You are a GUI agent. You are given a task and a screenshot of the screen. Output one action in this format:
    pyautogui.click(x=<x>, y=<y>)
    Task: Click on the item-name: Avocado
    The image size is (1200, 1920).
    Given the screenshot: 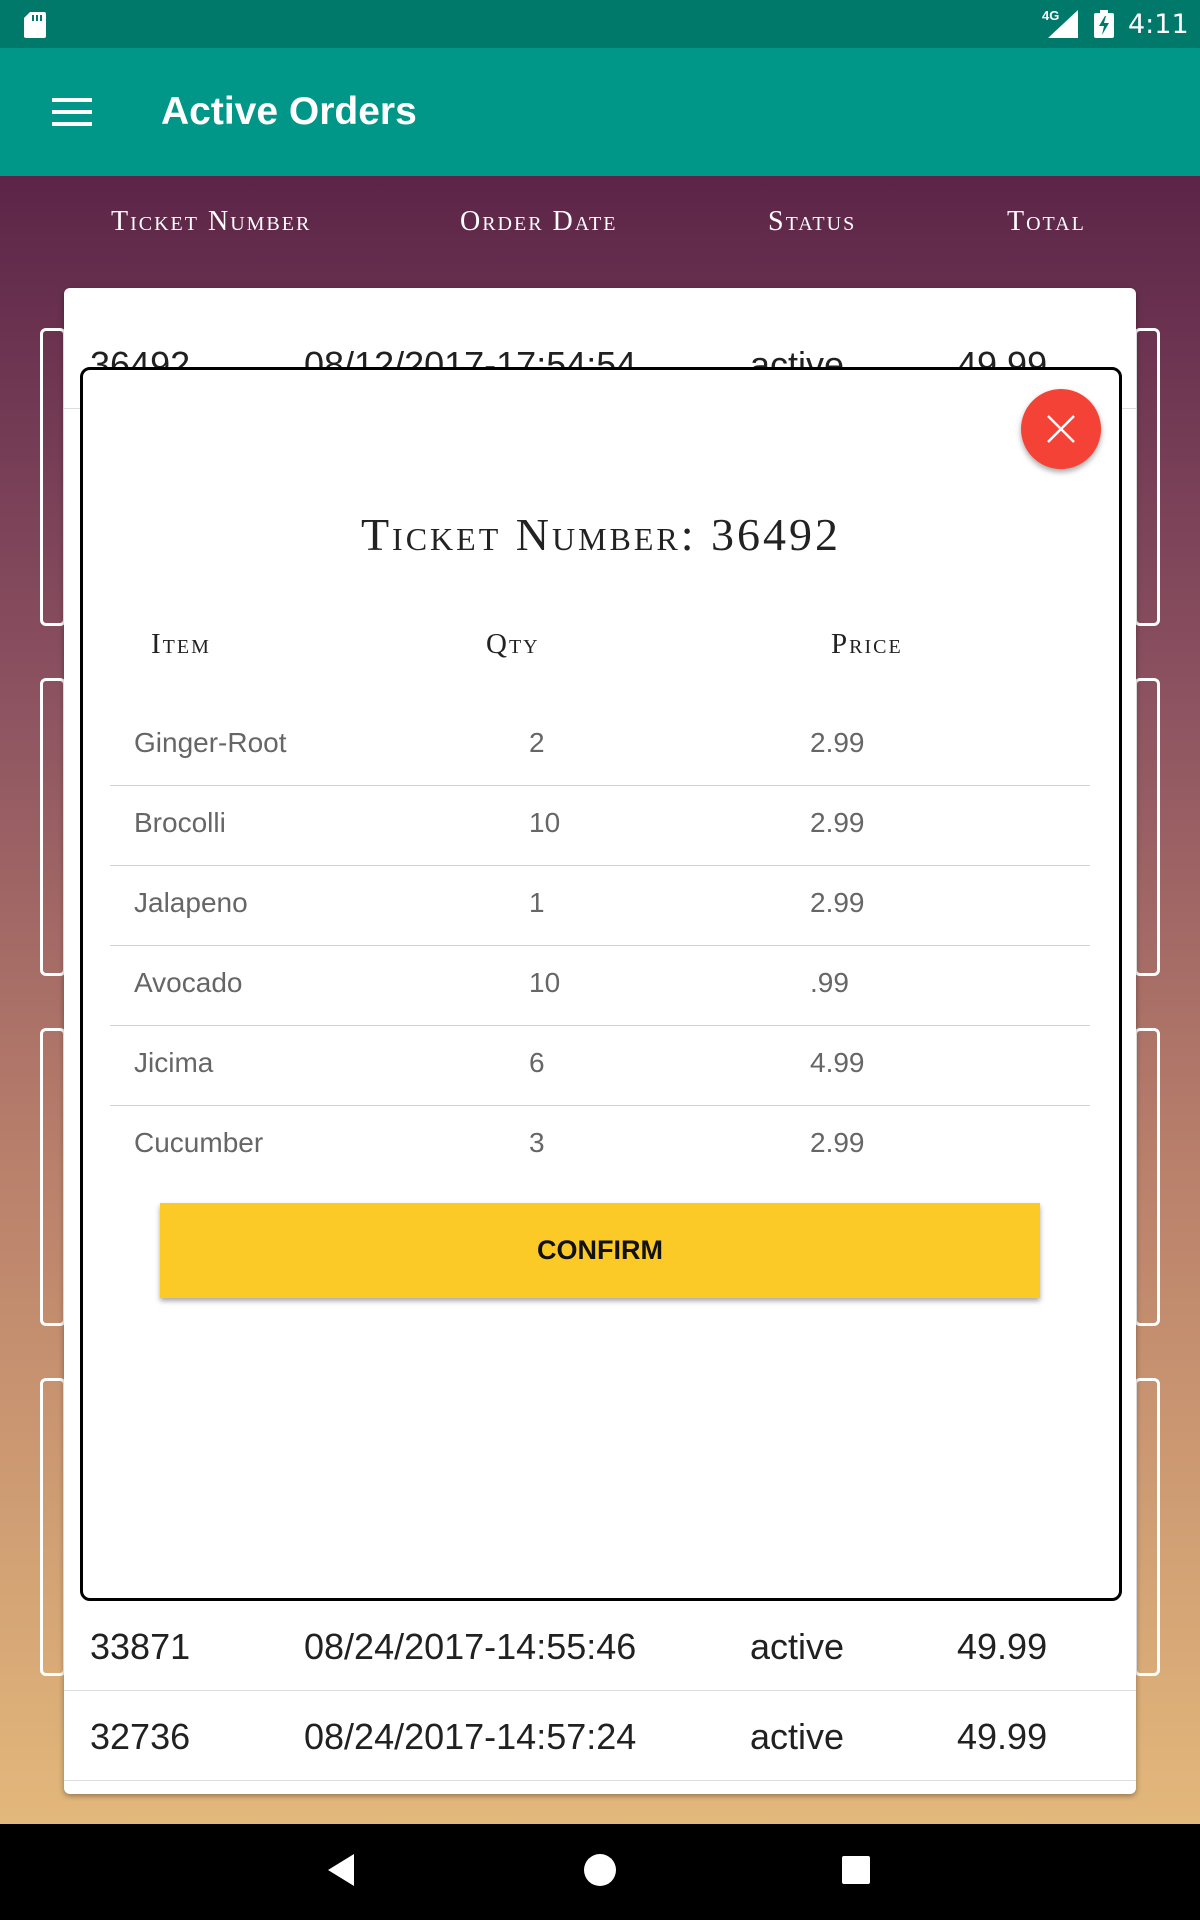 What is the action you would take?
    pyautogui.click(x=188, y=982)
    